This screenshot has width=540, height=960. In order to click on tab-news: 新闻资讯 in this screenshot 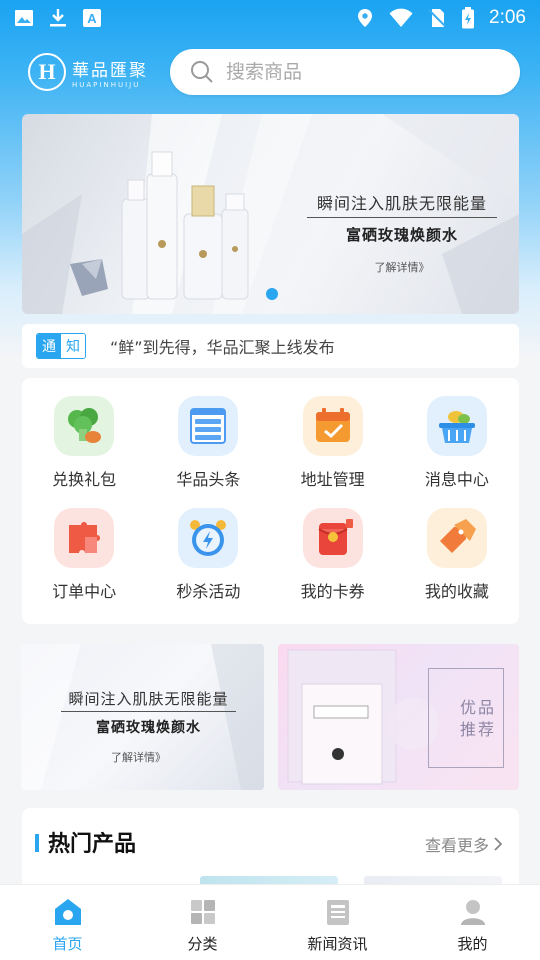, I will do `click(337, 922)`.